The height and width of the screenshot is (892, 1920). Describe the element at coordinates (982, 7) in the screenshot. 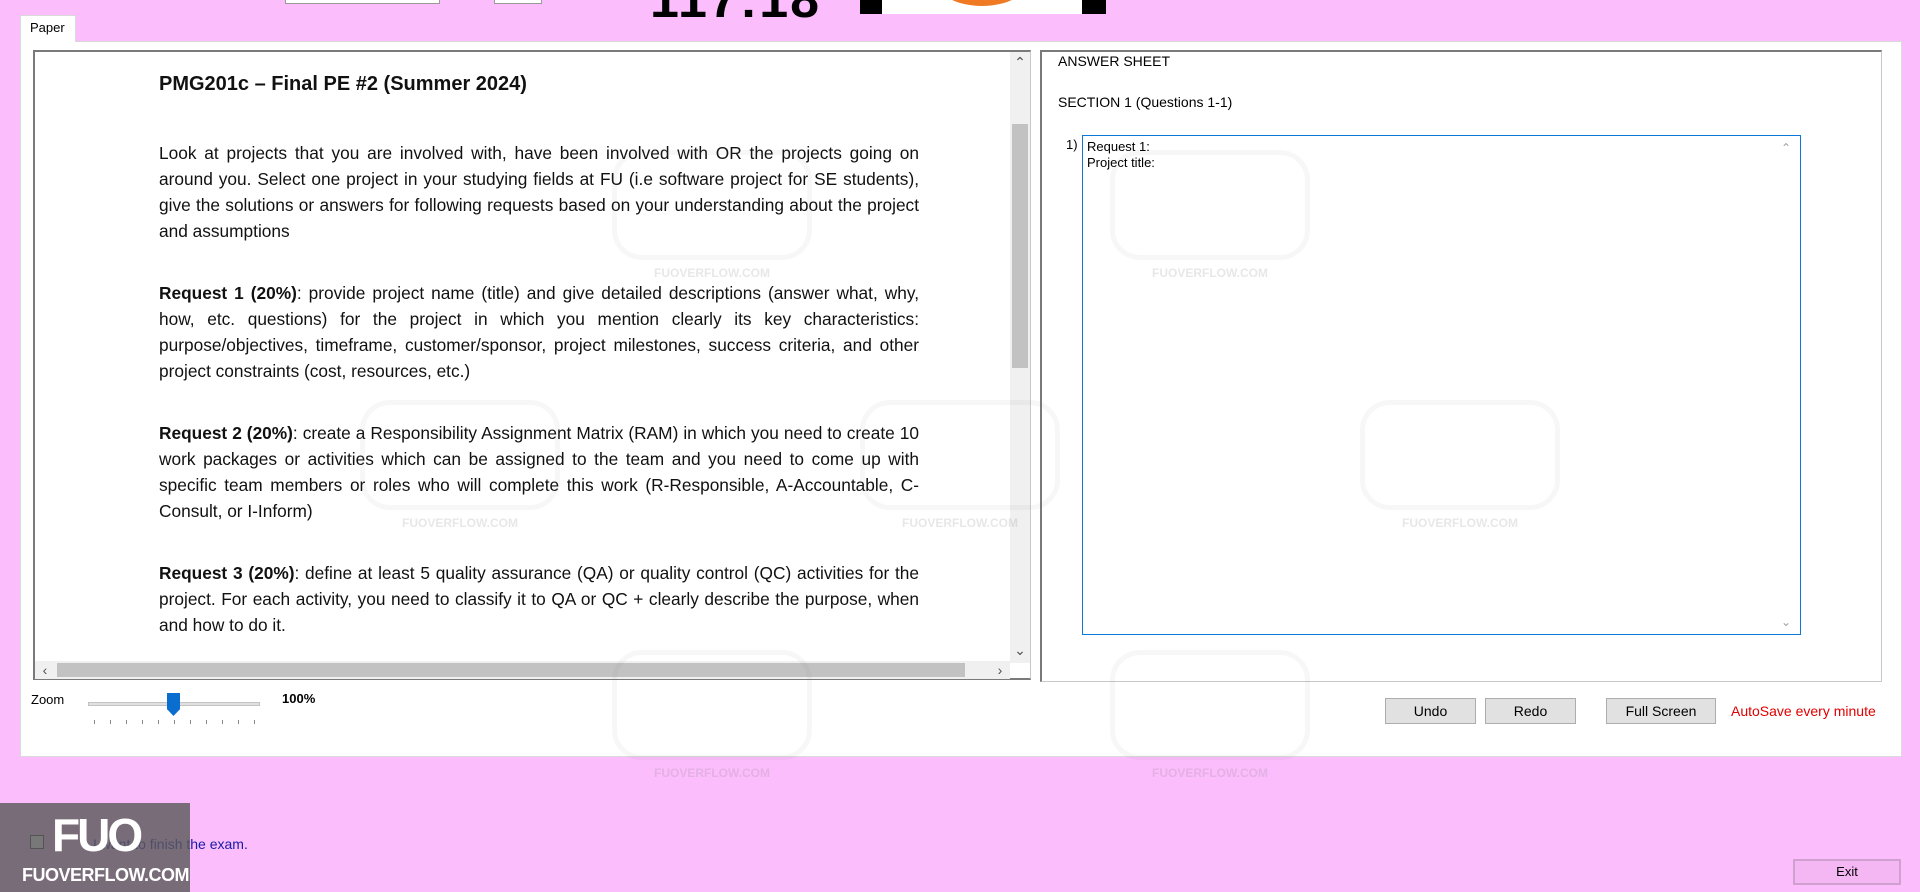

I see `avatar-partial` at that location.